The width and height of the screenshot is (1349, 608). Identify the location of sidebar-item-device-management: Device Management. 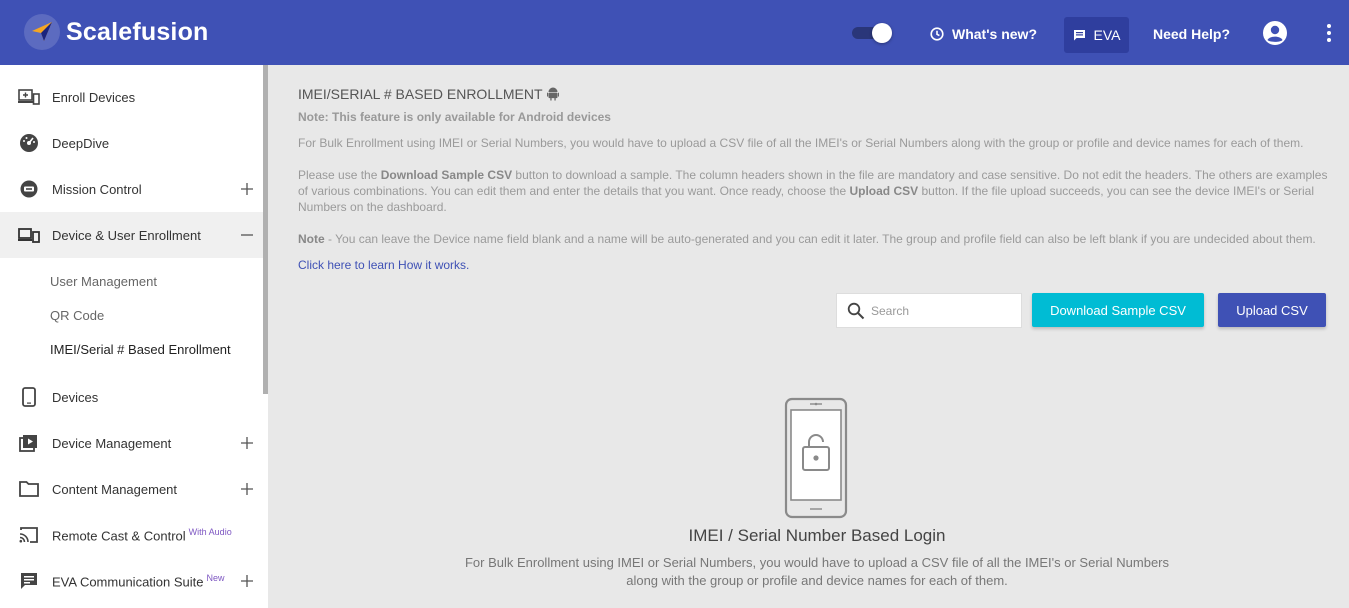
(131, 443).